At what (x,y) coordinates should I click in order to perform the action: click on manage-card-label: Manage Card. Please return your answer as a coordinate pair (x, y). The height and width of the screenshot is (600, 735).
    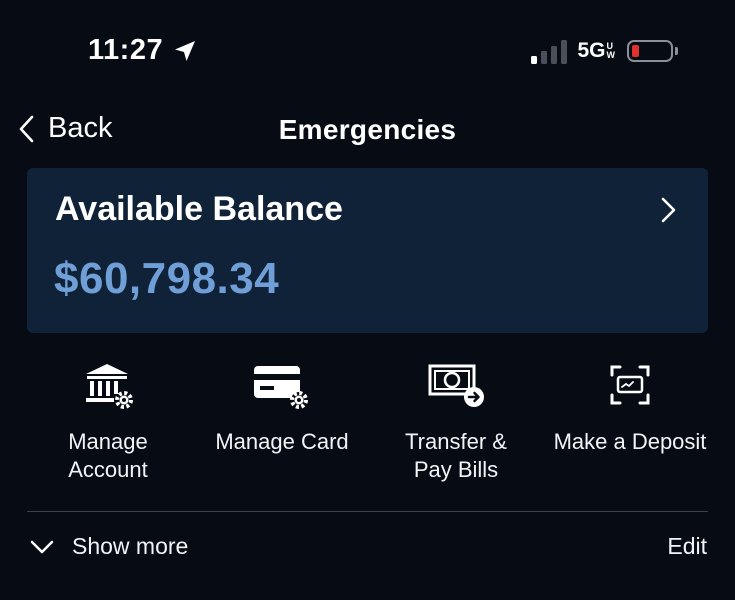
    Looking at the image, I should click on (282, 441).